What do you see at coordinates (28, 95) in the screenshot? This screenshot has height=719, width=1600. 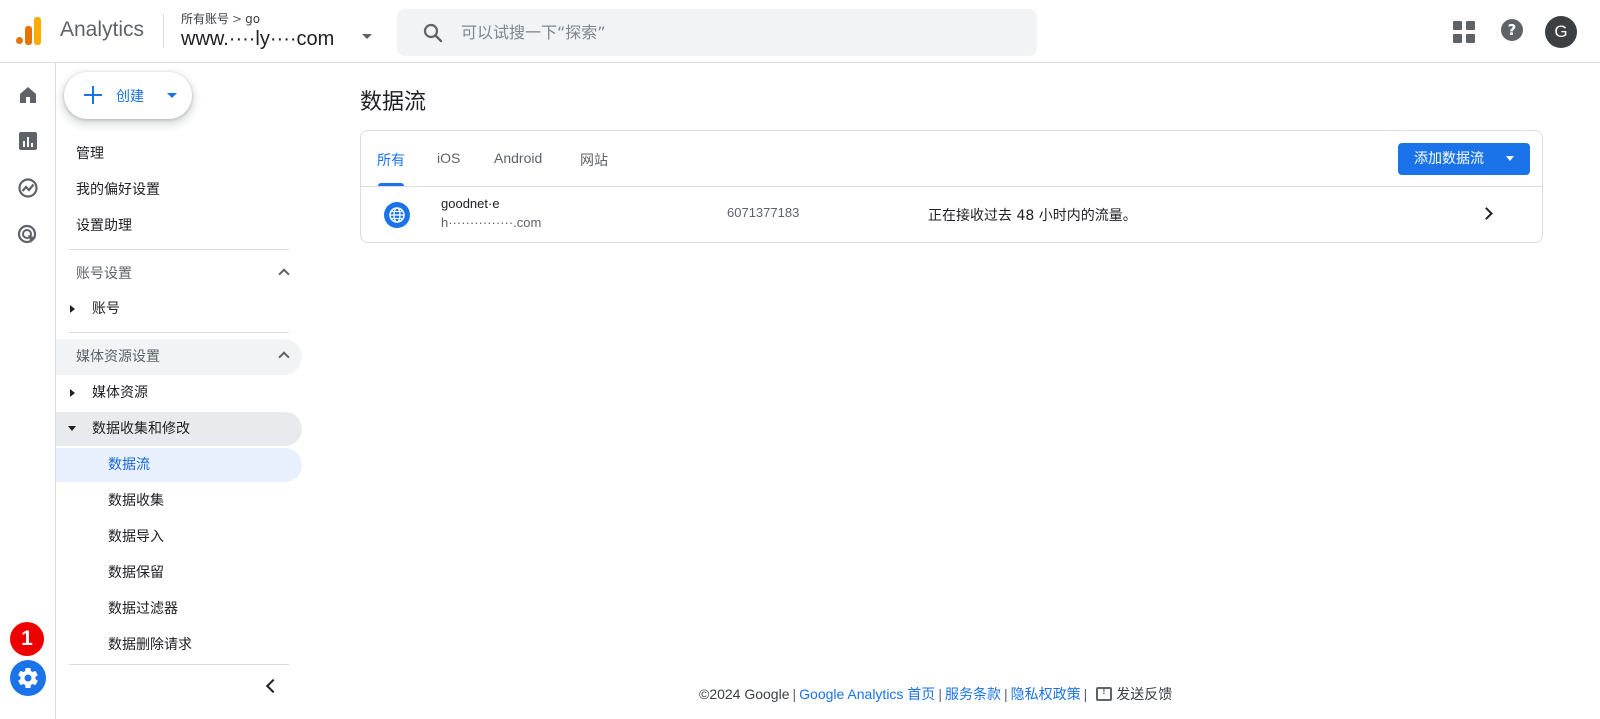 I see `home-icon` at bounding box center [28, 95].